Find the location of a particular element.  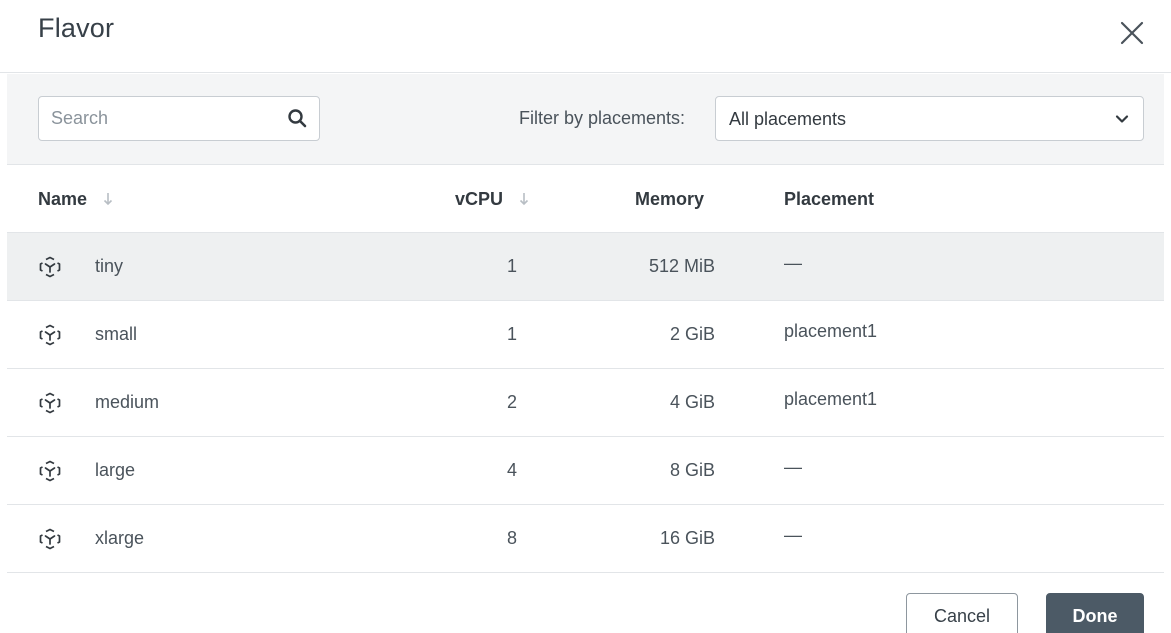

flavor-vcpu: 4 is located at coordinates (511, 470).